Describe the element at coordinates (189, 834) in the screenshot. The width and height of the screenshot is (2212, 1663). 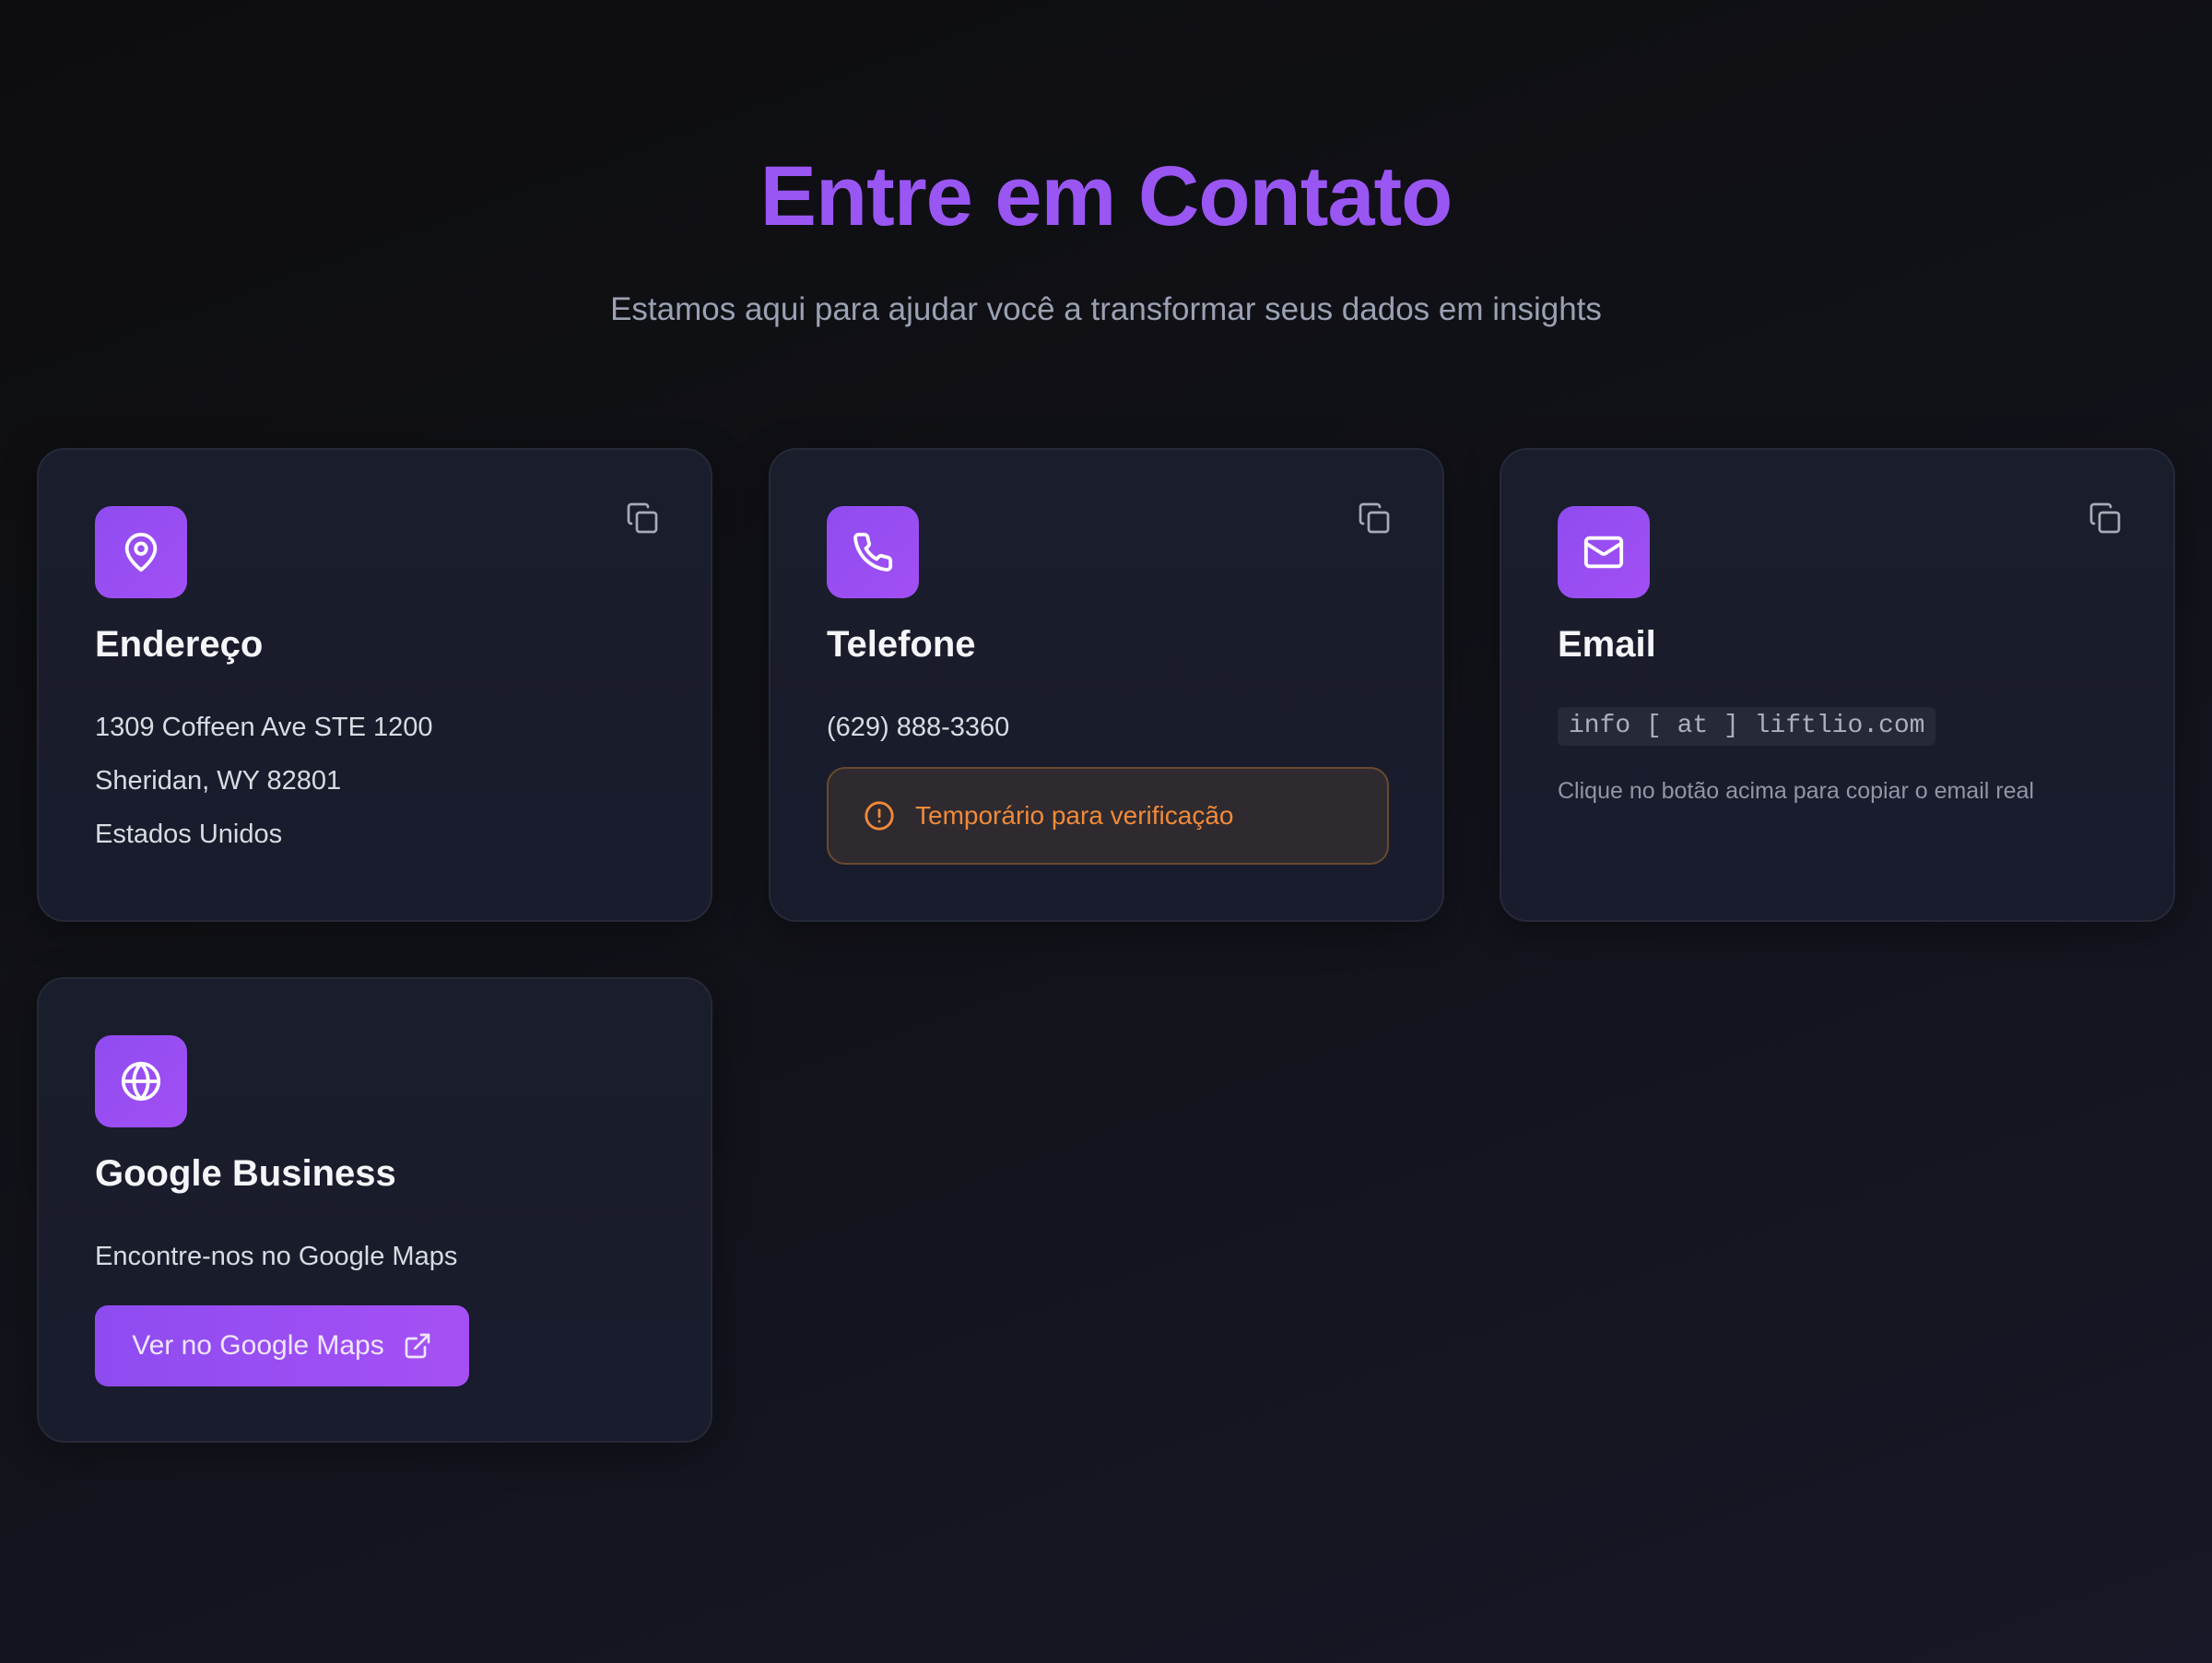
I see `address-line-3: Estados Unidos` at that location.